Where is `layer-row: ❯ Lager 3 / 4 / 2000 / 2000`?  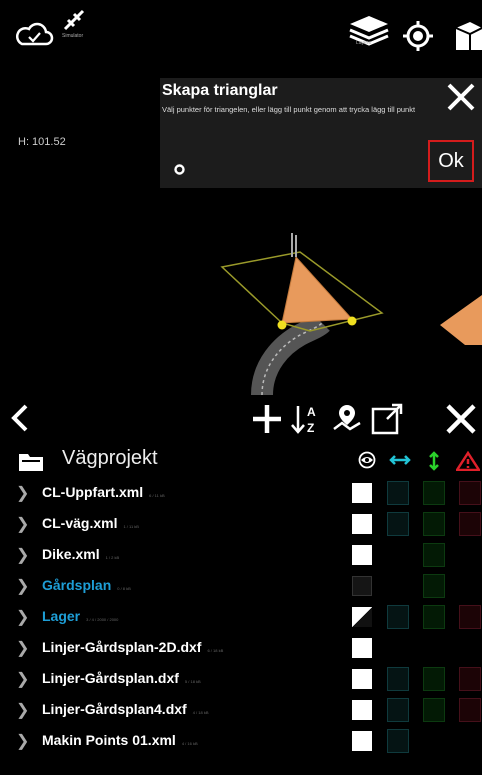 layer-row: ❯ Lager 3 / 4 / 2000 / 2000 is located at coordinates (241, 617).